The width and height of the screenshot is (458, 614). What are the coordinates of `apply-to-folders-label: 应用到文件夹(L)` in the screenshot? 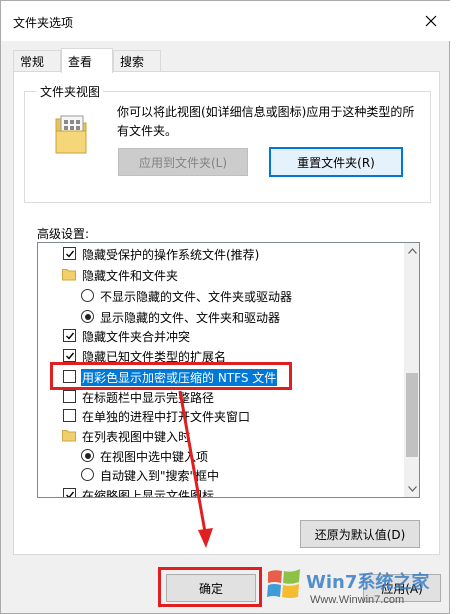 It's located at (183, 162).